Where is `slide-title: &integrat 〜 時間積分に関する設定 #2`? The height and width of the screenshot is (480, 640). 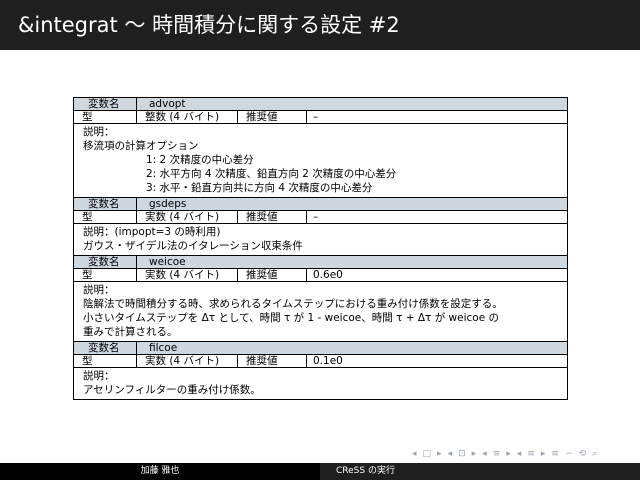
slide-title: &integrat 〜 時間積分に関する設定 #2 is located at coordinates (209, 25).